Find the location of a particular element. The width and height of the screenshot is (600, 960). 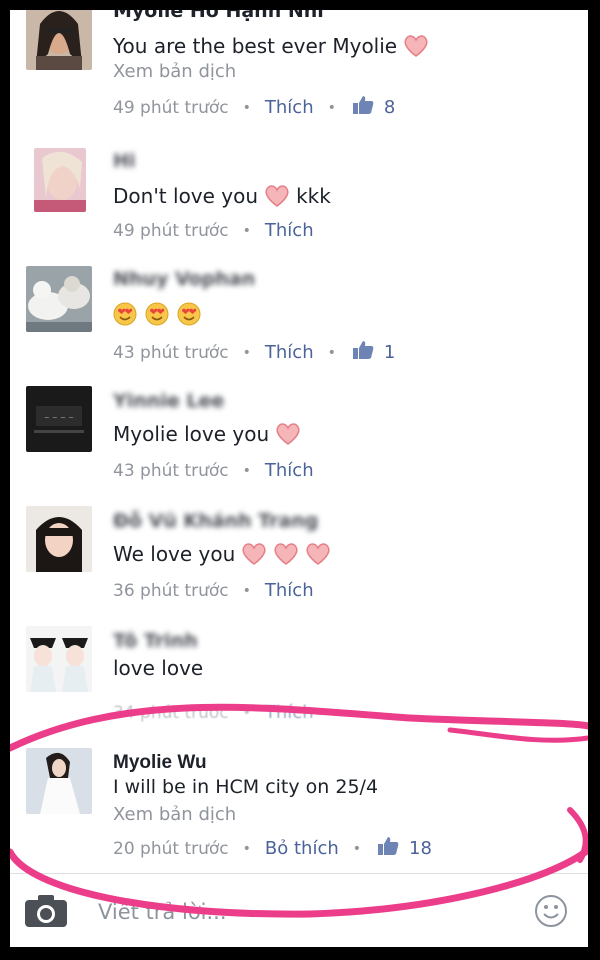

comment-meta: 36 phút trước • Thích is located at coordinates (213, 590).